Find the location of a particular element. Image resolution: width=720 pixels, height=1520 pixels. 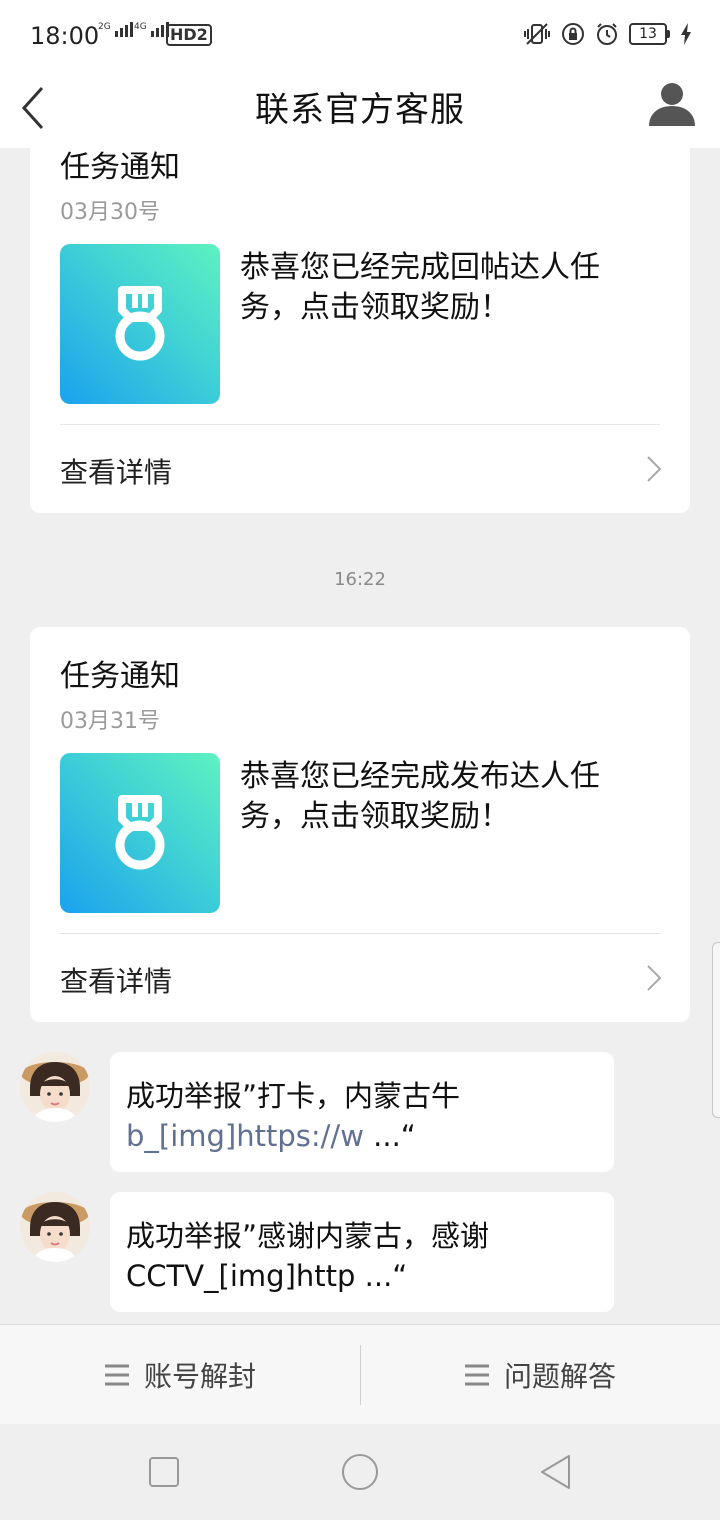

network-type-label: 2G is located at coordinates (104, 27).